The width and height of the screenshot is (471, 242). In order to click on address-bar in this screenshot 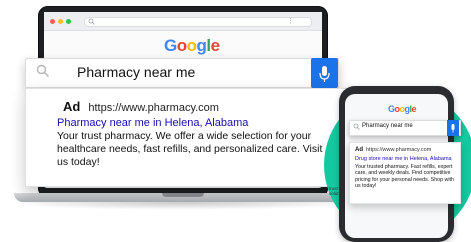, I will do `click(198, 22)`.